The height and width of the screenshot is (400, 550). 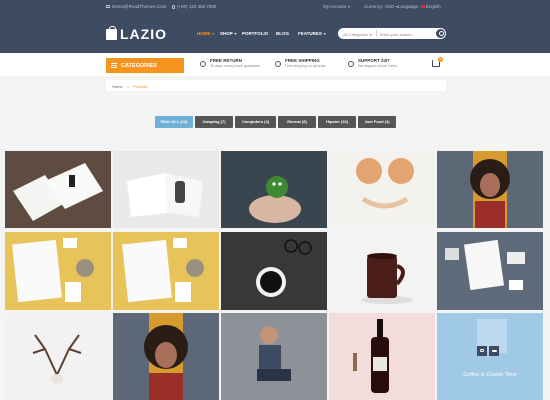 What do you see at coordinates (136, 6) in the screenshot?
I see `email-link: Demo@RoadThemes.Com` at bounding box center [136, 6].